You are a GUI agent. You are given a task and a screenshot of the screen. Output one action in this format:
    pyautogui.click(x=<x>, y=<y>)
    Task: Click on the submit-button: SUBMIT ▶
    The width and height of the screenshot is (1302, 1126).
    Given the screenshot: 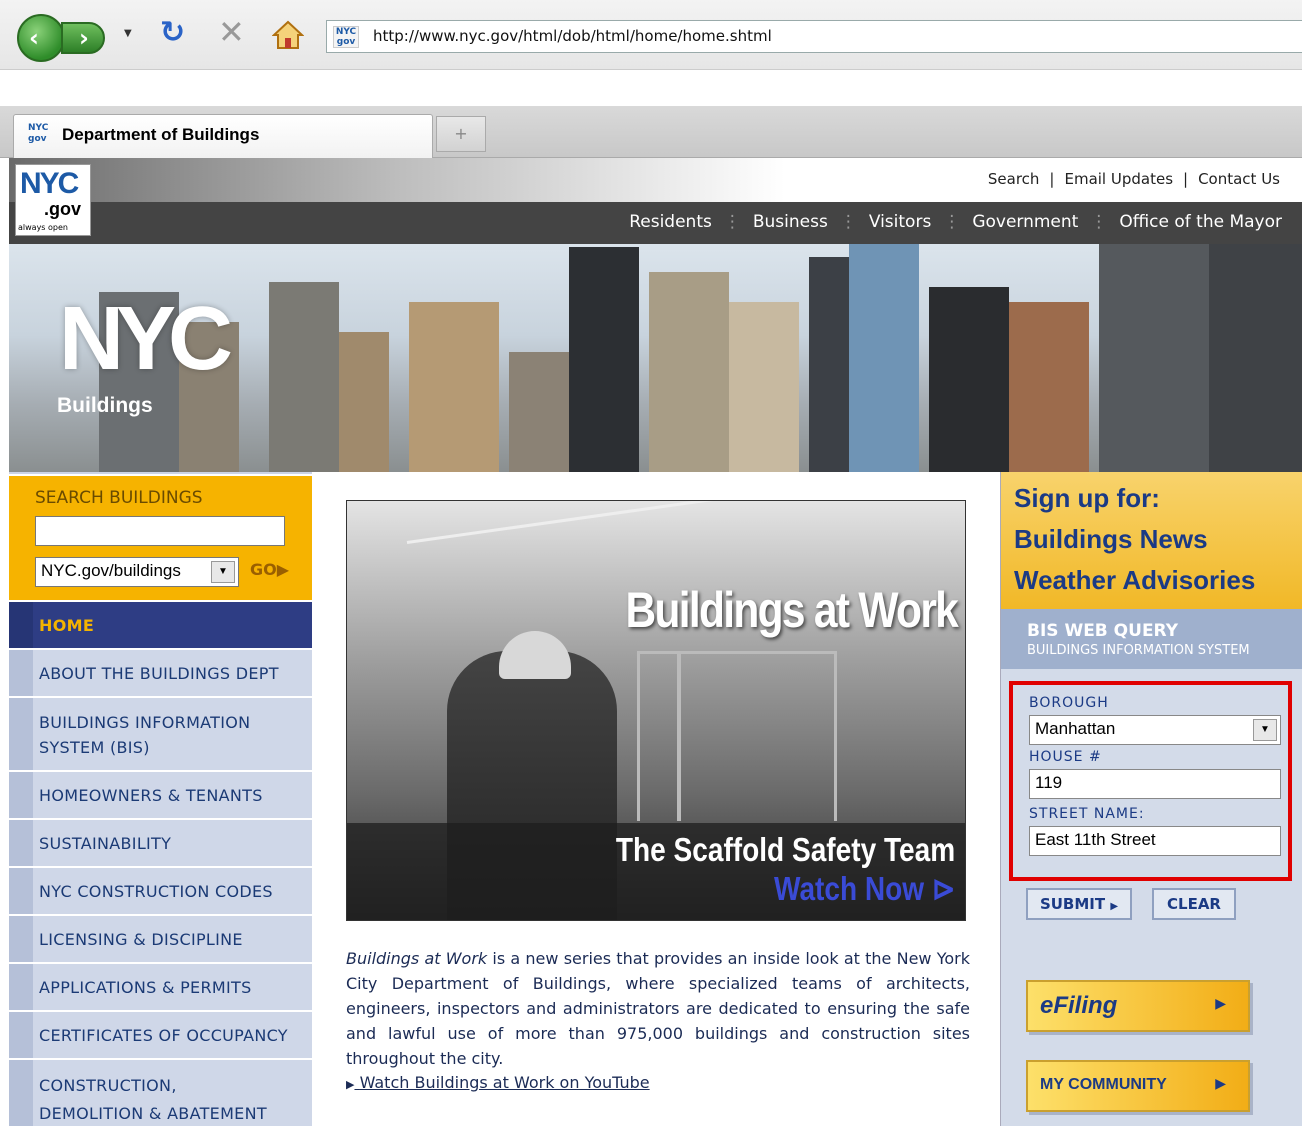 What is the action you would take?
    pyautogui.click(x=1079, y=904)
    